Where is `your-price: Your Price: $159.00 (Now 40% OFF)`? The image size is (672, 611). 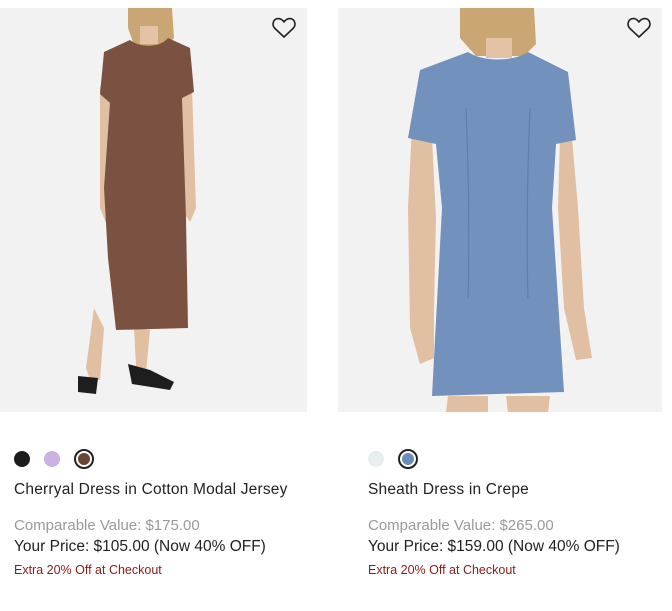 your-price: Your Price: $159.00 (Now 40% OFF) is located at coordinates (494, 546).